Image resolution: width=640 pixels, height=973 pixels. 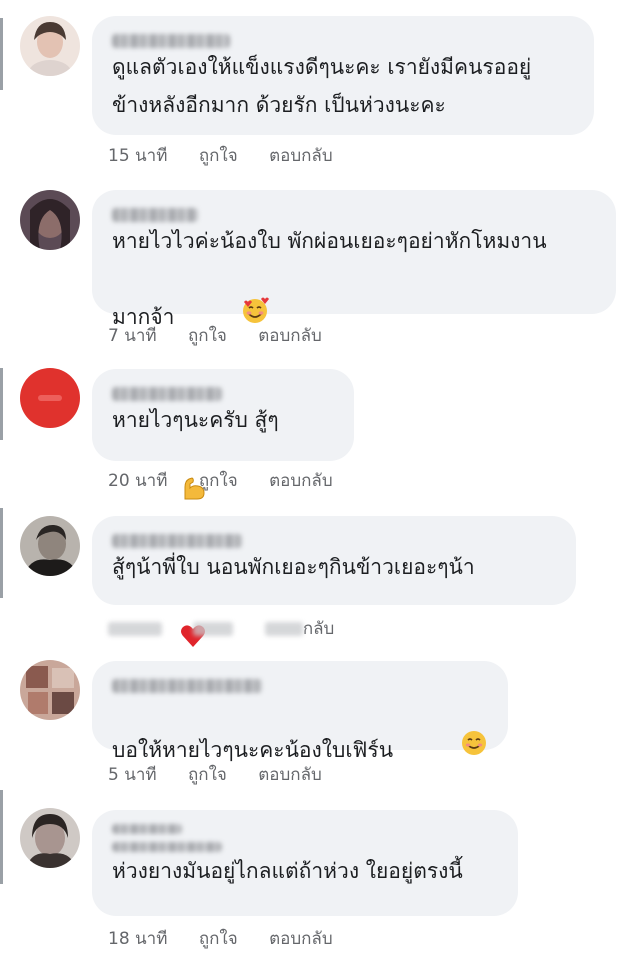 What do you see at coordinates (283, 629) in the screenshot?
I see `reply-button-blurred-part` at bounding box center [283, 629].